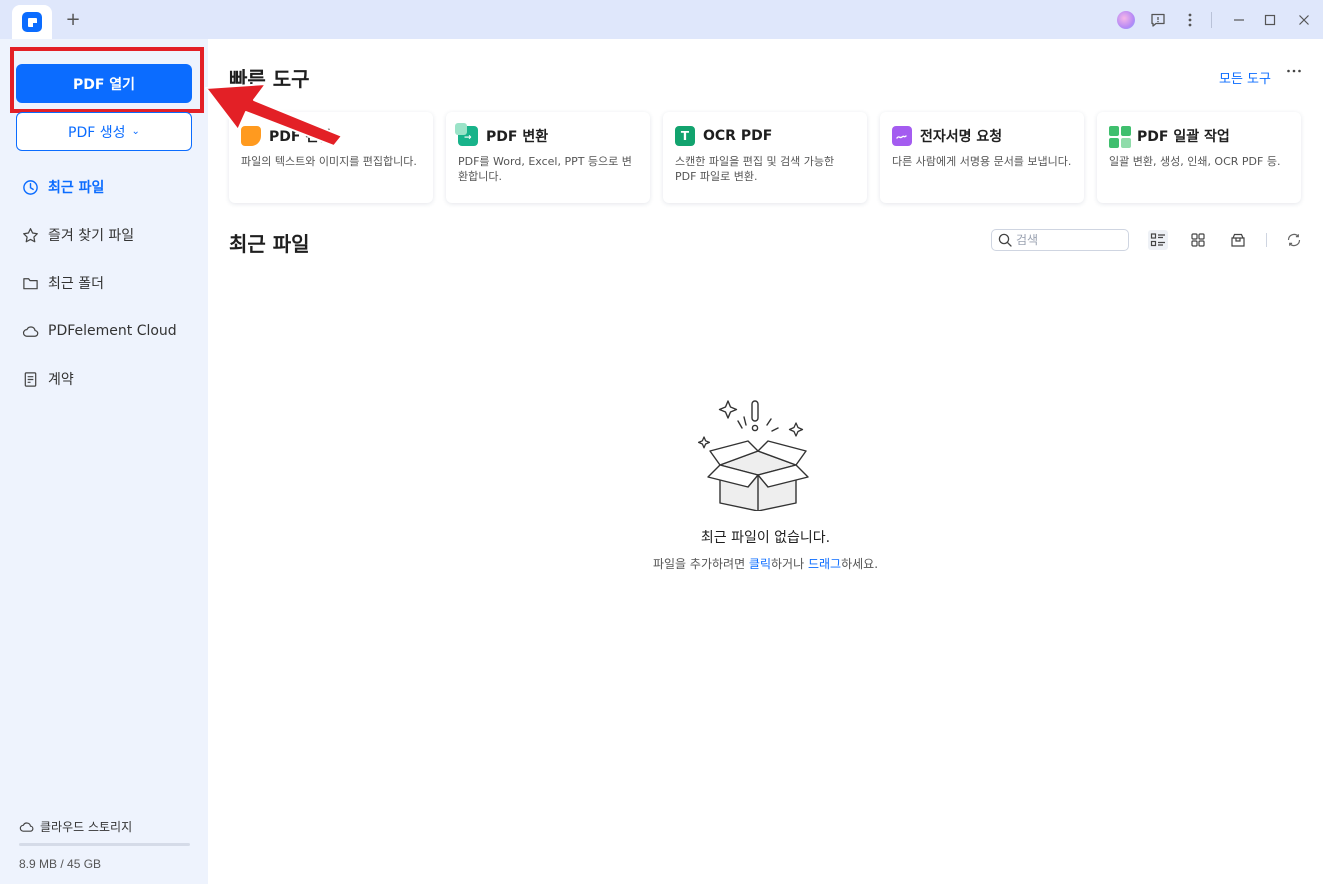 Image resolution: width=1323 pixels, height=884 pixels. I want to click on refresh-button, so click(1294, 240).